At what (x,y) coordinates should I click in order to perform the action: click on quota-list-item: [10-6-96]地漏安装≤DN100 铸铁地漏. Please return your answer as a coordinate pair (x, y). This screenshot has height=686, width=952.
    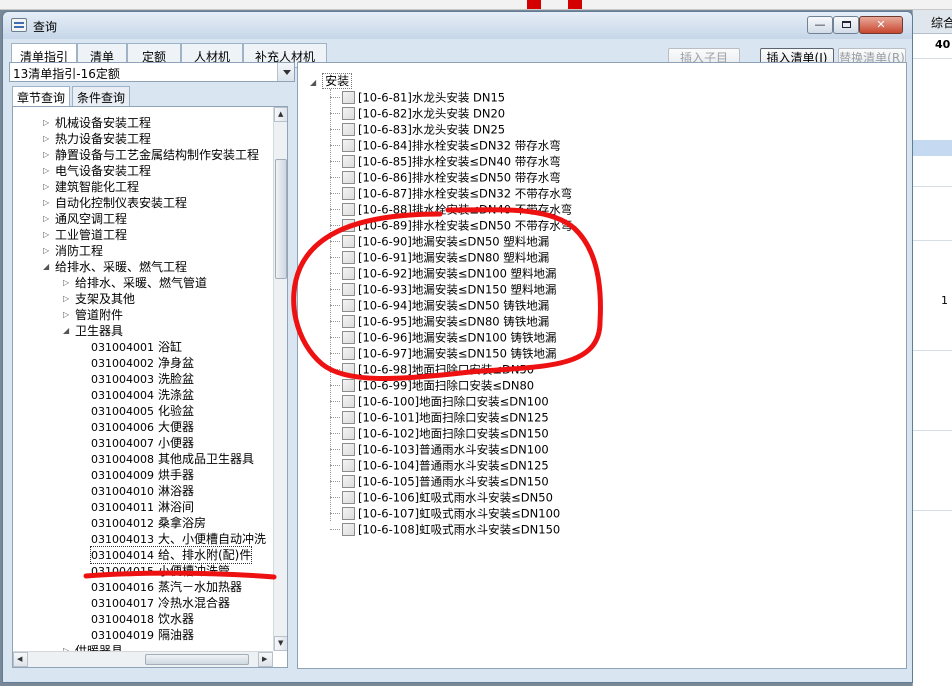
    Looking at the image, I should click on (443, 337).